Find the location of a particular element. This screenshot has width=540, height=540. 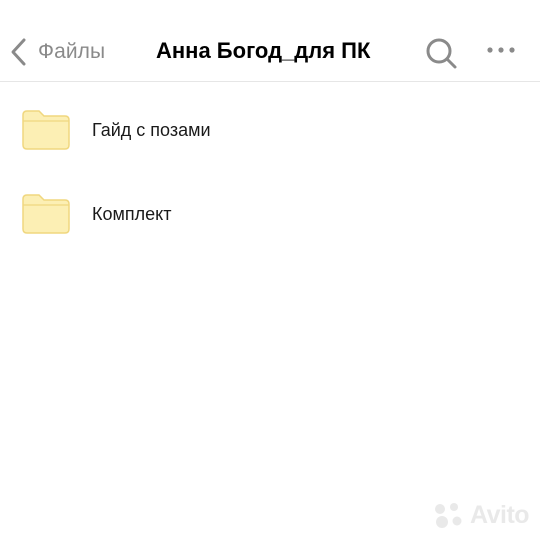

search-button is located at coordinates (442, 54).